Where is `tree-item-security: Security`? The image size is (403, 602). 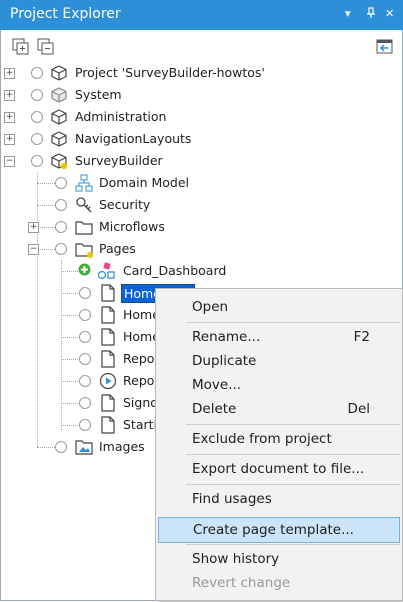 tree-item-security: Security is located at coordinates (130, 205).